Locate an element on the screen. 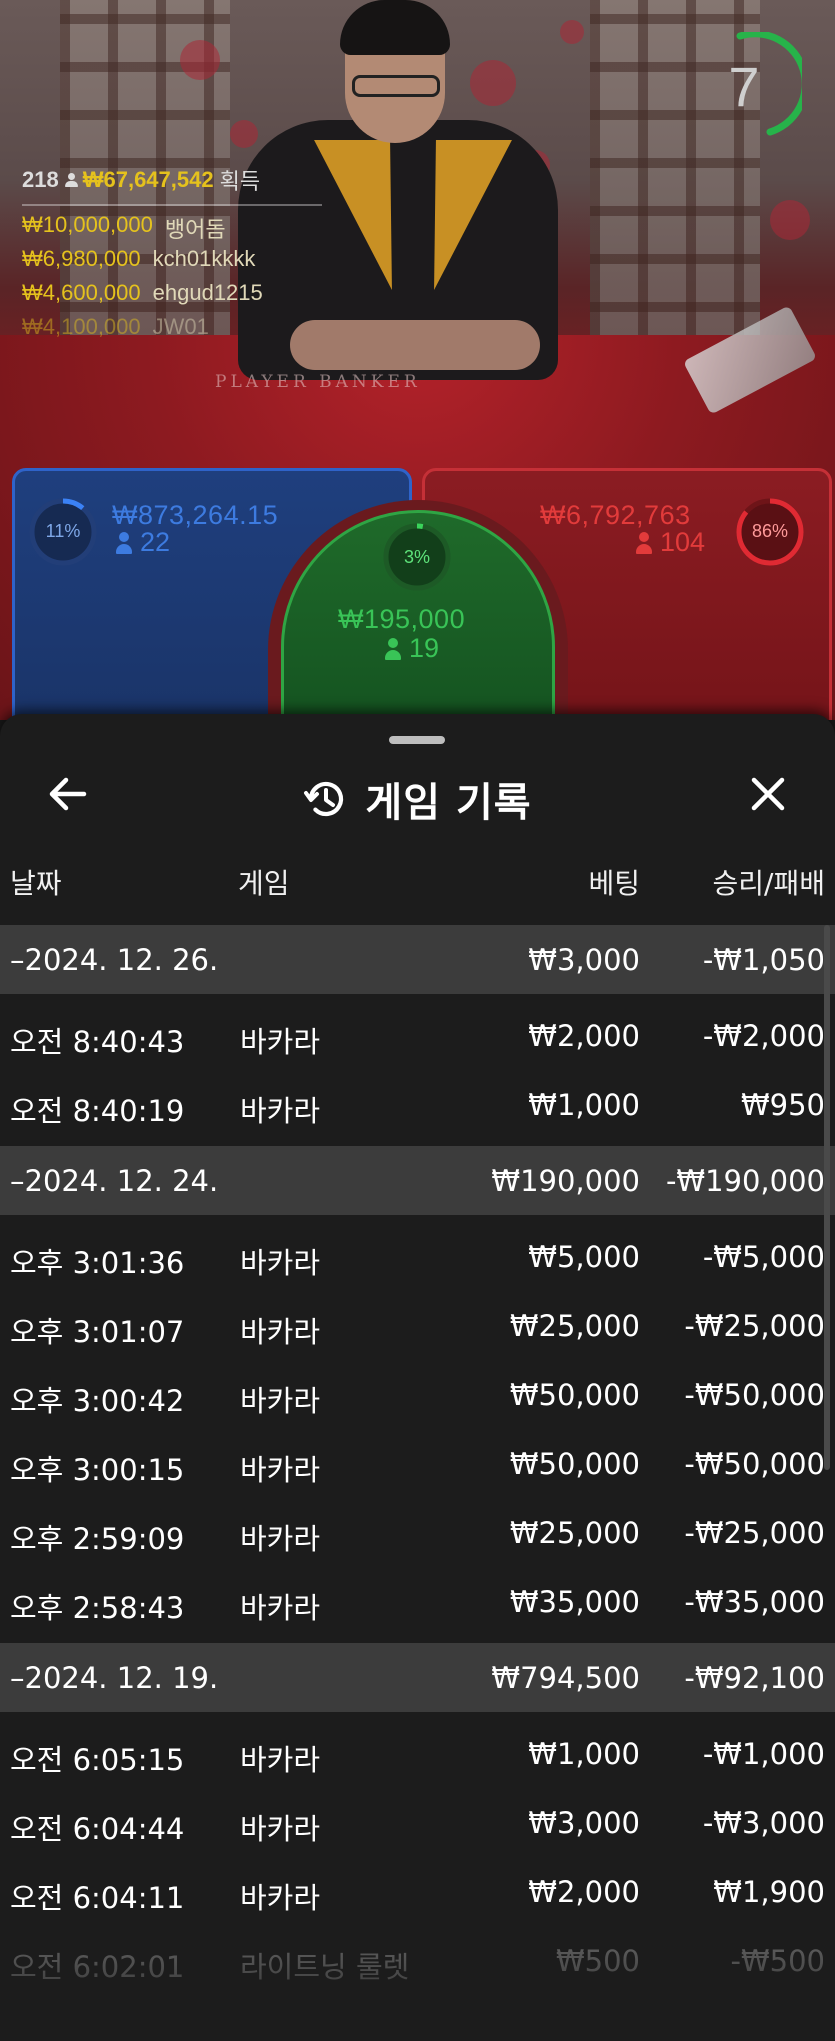 The image size is (835, 2041). row-time: 오후 2:59:09 is located at coordinates (97, 1539).